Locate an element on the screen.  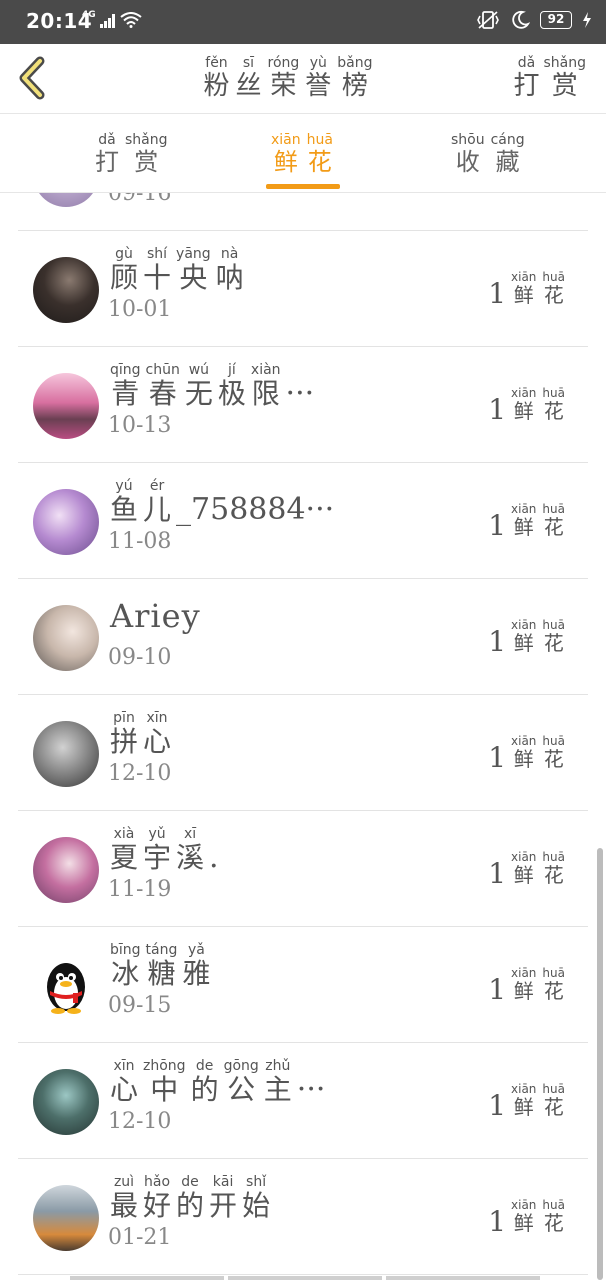
signal-icon is located at coordinates (107, 21).